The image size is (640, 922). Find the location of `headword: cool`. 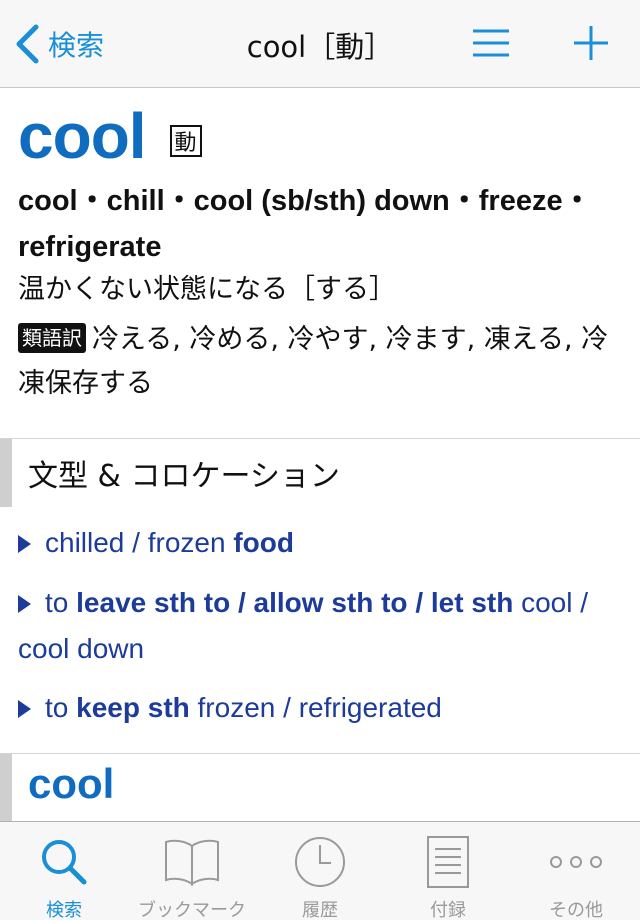

headword: cool is located at coordinates (82, 136).